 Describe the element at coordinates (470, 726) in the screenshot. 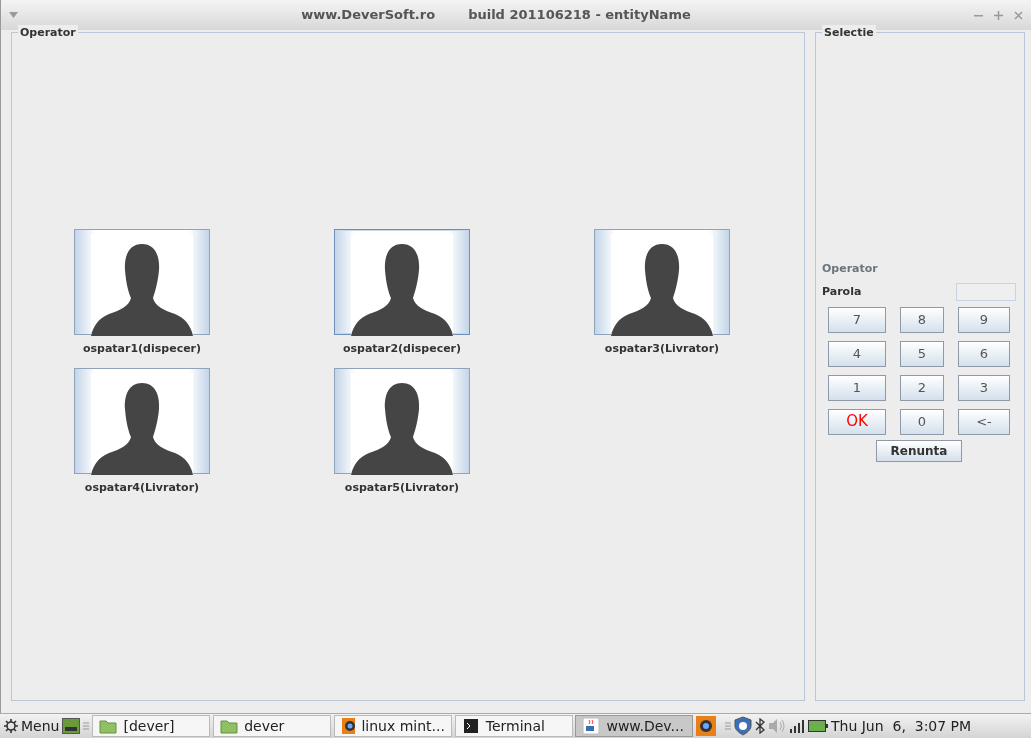

I see `terminal-icon` at that location.